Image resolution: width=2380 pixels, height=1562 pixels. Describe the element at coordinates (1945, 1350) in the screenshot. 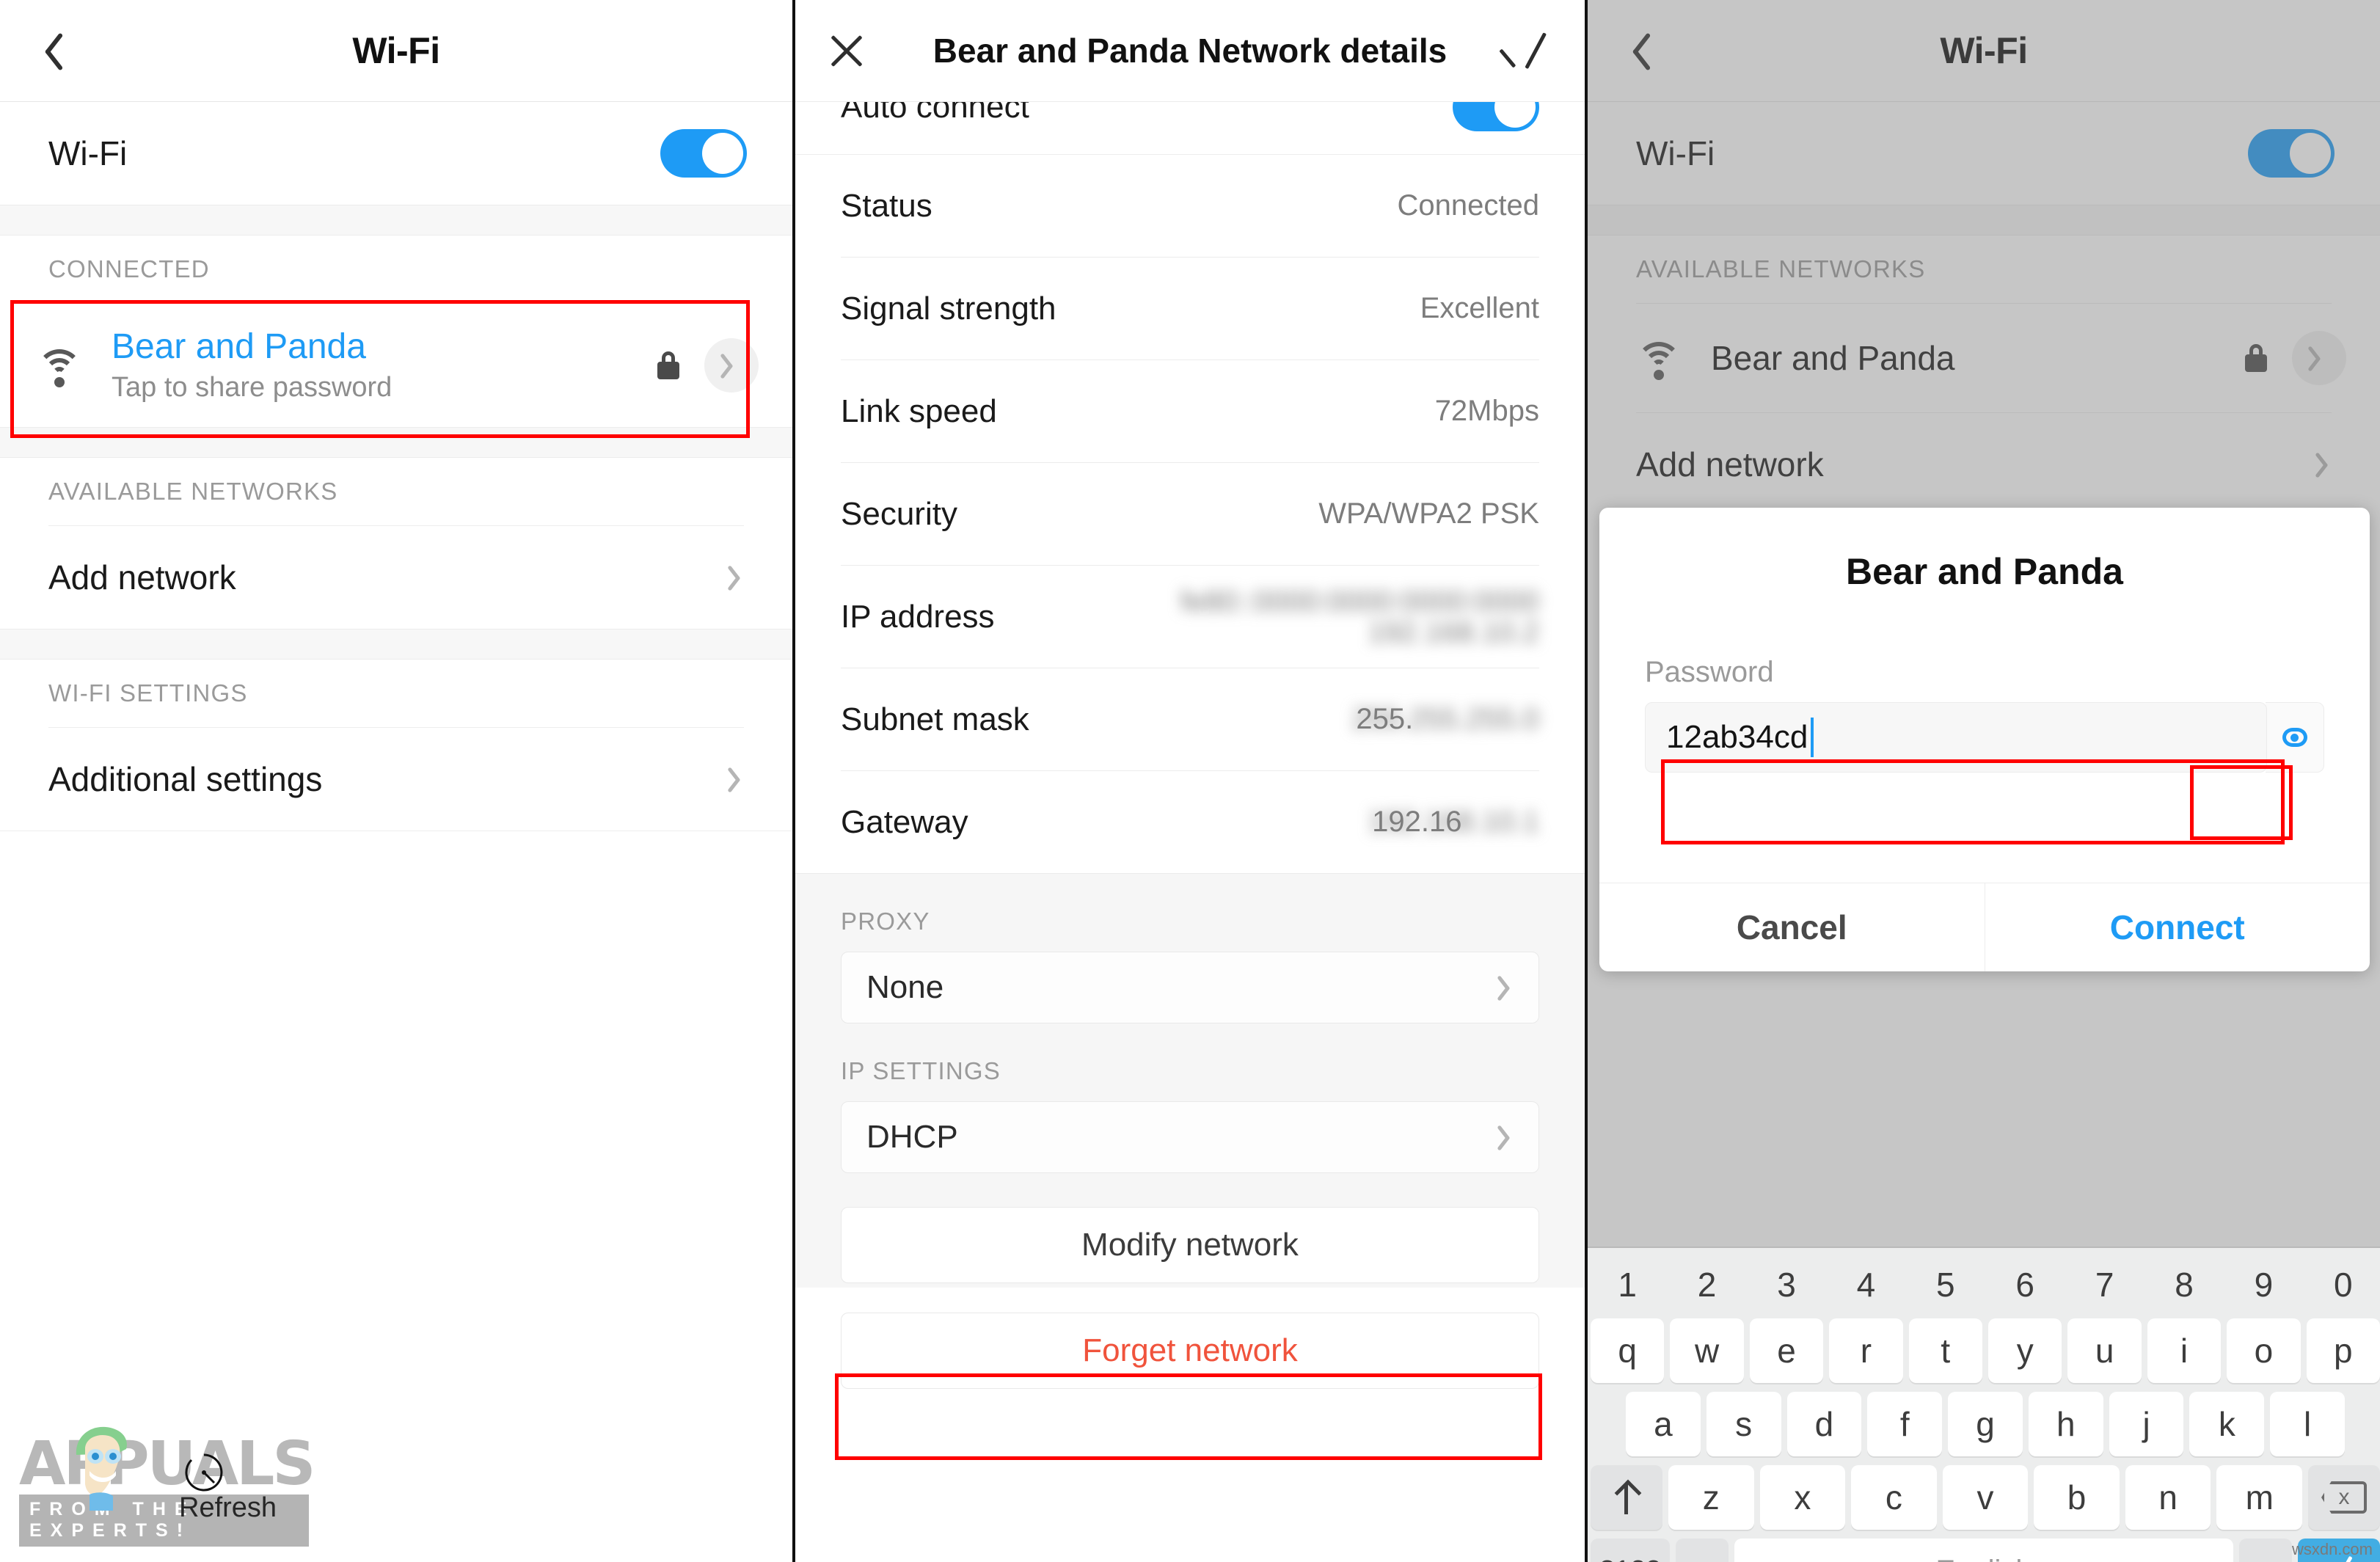

I see `key-t: t` at that location.